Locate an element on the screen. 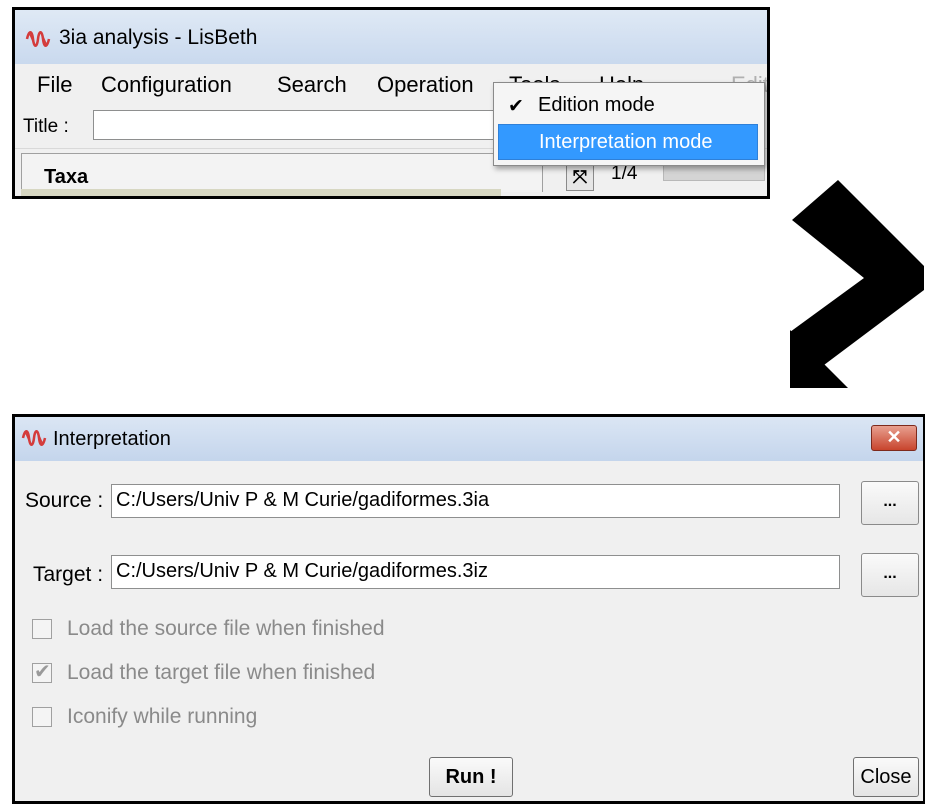 Image resolution: width=925 pixels, height=804 pixels. load-target-label: Load the target file when finished is located at coordinates (221, 672).